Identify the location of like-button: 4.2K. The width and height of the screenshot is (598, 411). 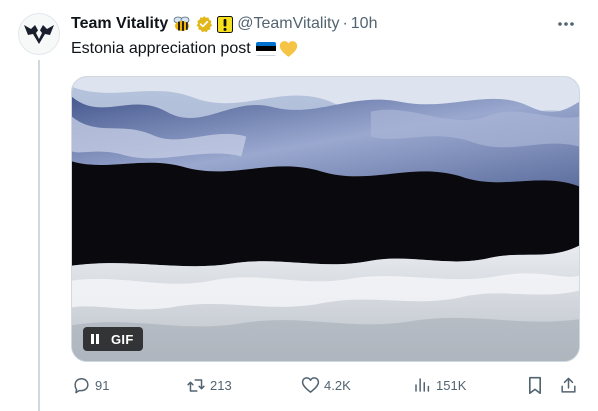
(325, 385).